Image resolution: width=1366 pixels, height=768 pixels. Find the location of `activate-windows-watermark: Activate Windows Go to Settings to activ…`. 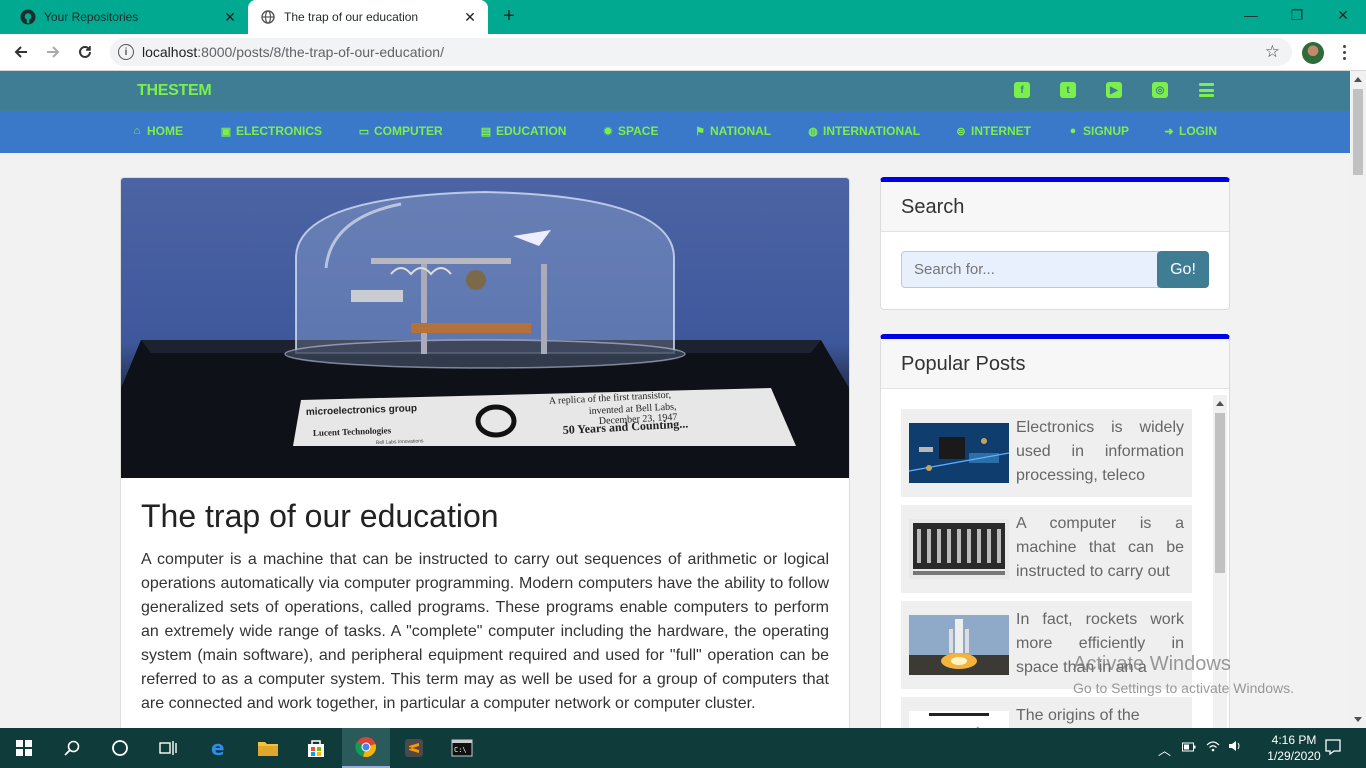

activate-windows-watermark: Activate Windows Go to Settings to activ… is located at coordinates (1183, 674).